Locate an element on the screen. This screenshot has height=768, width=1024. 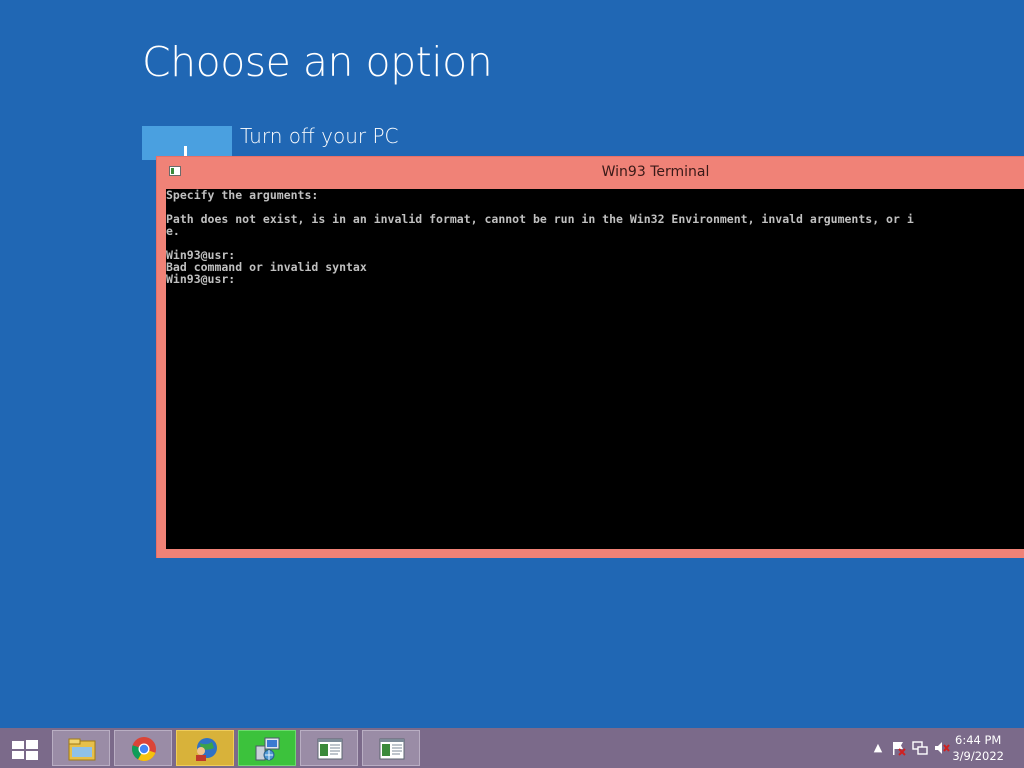
folder-icon is located at coordinates (82, 749).